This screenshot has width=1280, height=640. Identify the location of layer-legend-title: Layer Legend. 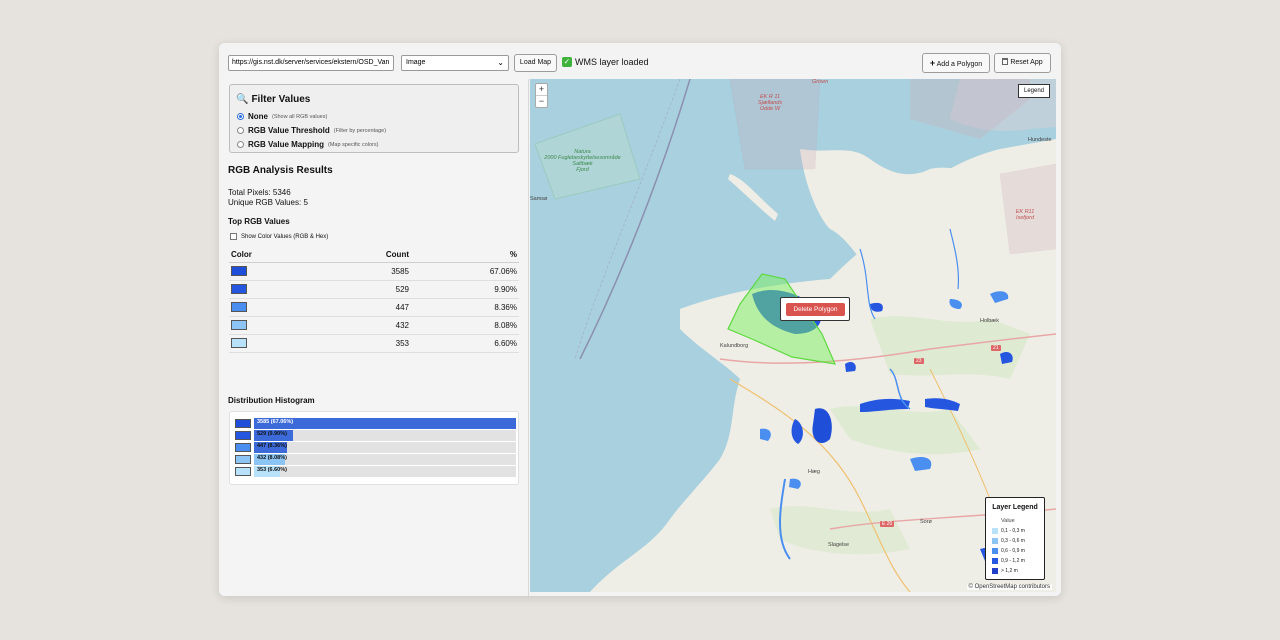
(1015, 507).